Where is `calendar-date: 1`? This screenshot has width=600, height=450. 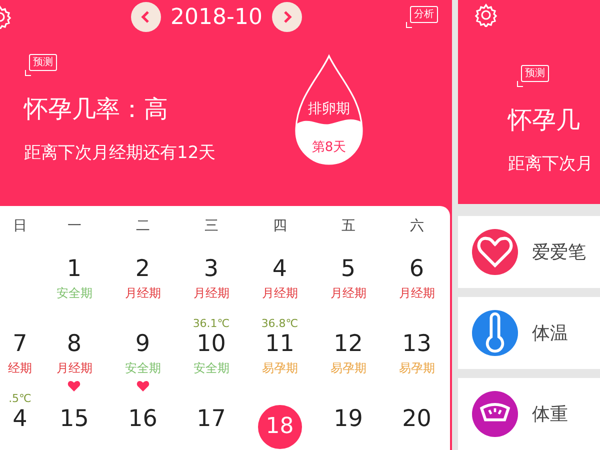 calendar-date: 1 is located at coordinates (74, 269).